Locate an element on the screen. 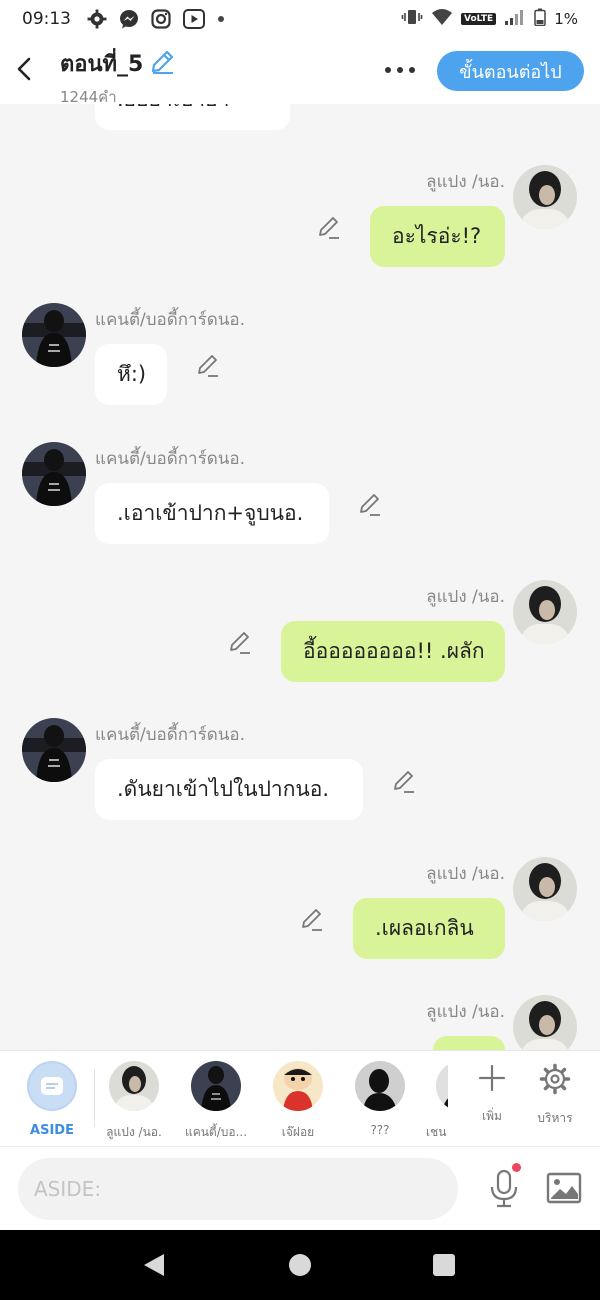 Image resolution: width=600 pixels, height=1300 pixels. character-item: เจ๊ฝอย is located at coordinates (298, 1101).